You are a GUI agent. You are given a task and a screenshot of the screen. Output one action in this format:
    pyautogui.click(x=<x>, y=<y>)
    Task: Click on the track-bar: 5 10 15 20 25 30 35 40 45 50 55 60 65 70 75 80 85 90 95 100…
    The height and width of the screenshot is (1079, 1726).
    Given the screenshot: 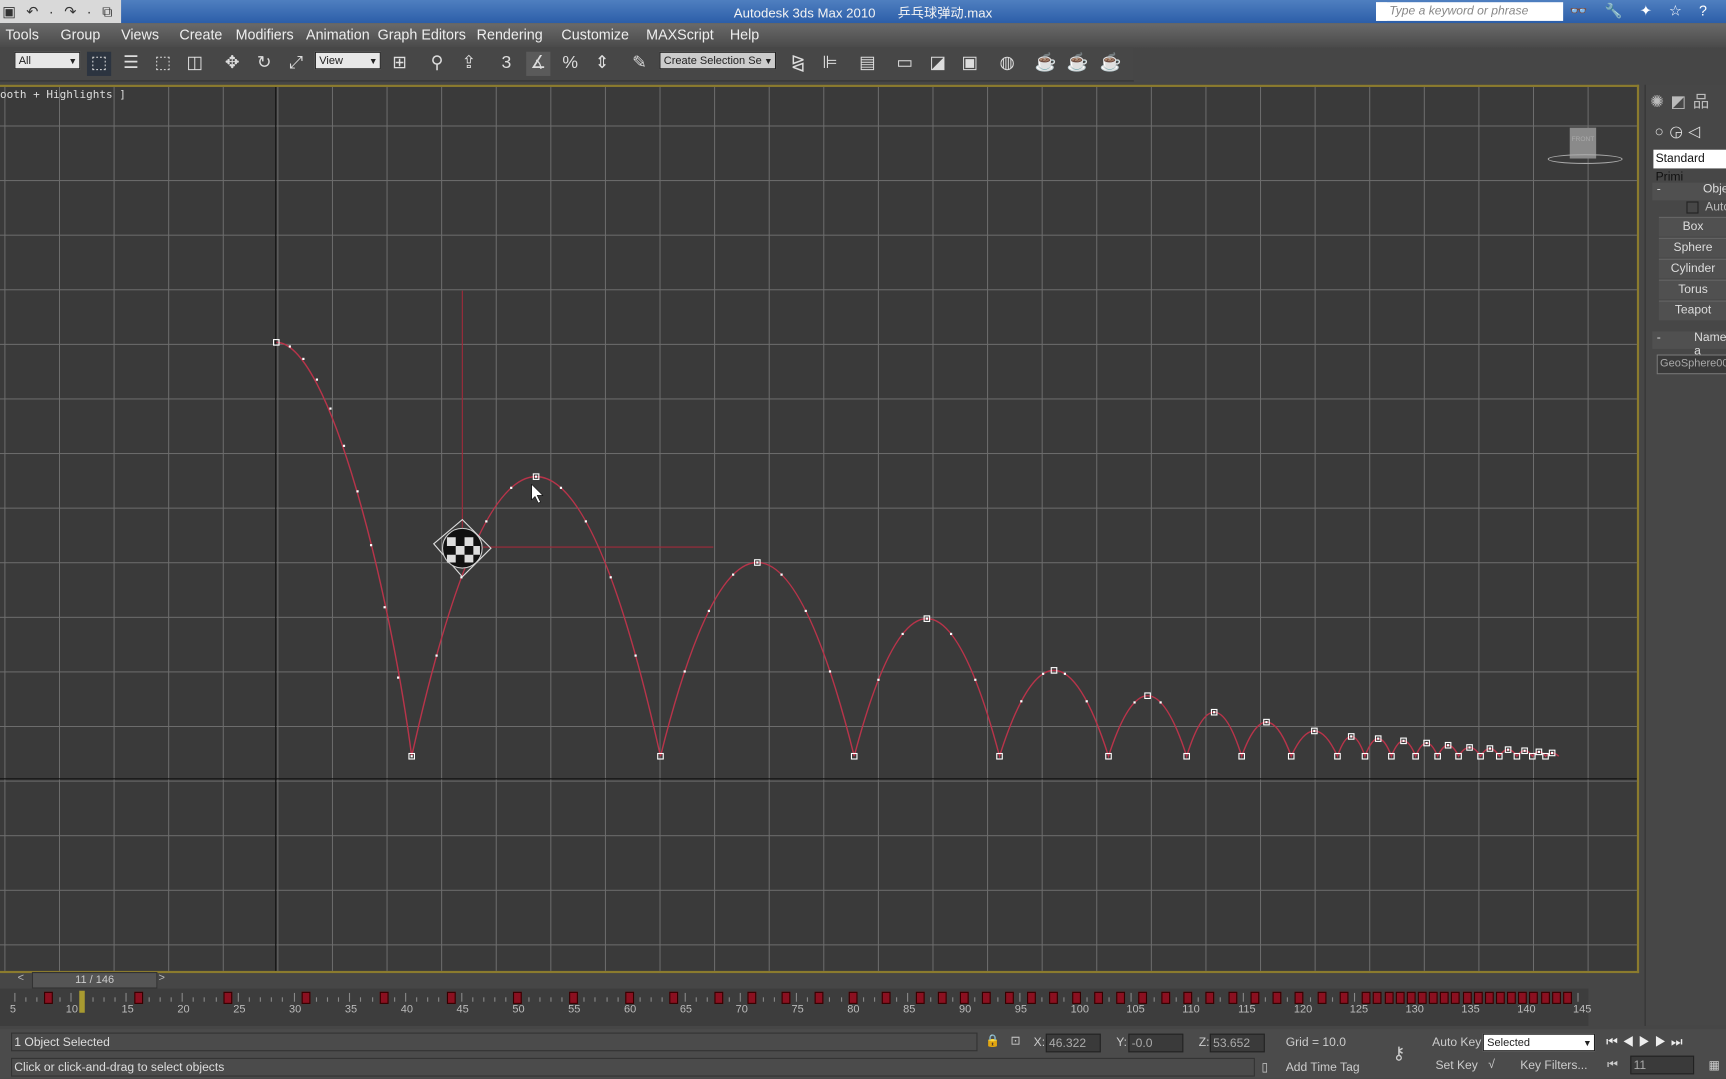 What is the action you would take?
    pyautogui.click(x=795, y=1007)
    